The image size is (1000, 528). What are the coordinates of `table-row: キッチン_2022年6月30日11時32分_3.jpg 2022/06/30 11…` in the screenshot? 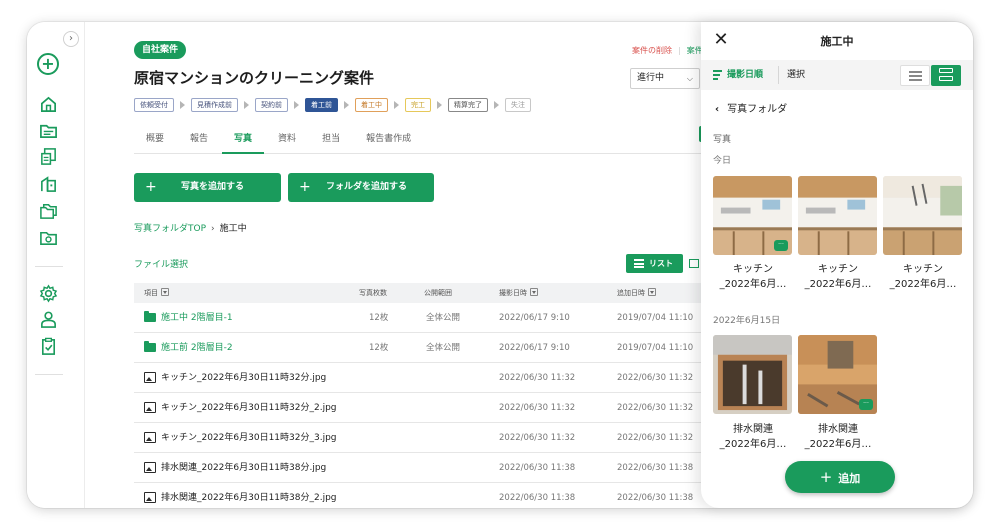 It's located at (419, 438).